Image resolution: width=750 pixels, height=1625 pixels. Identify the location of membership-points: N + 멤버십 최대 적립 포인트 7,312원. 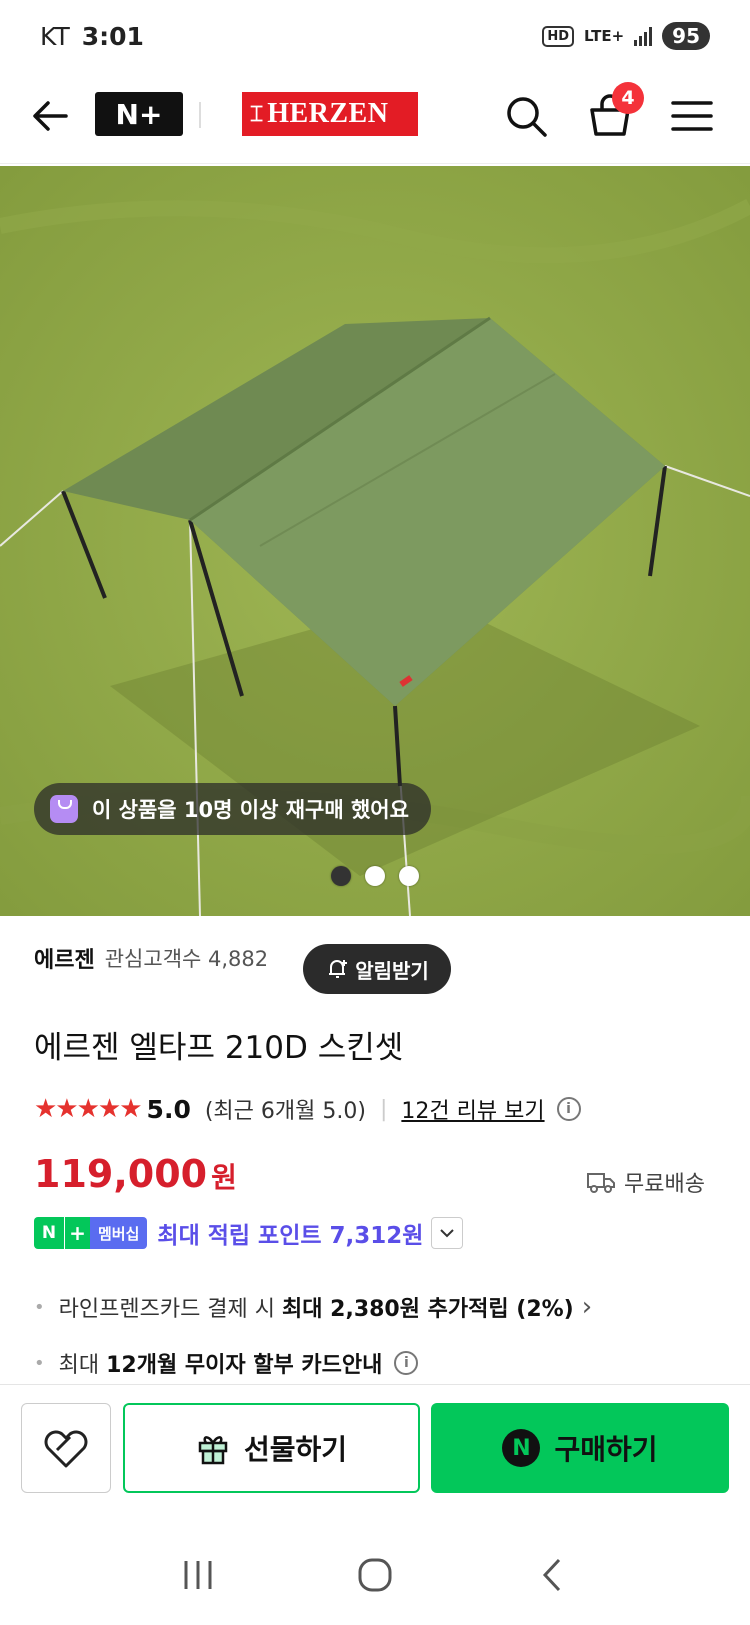
(249, 1233).